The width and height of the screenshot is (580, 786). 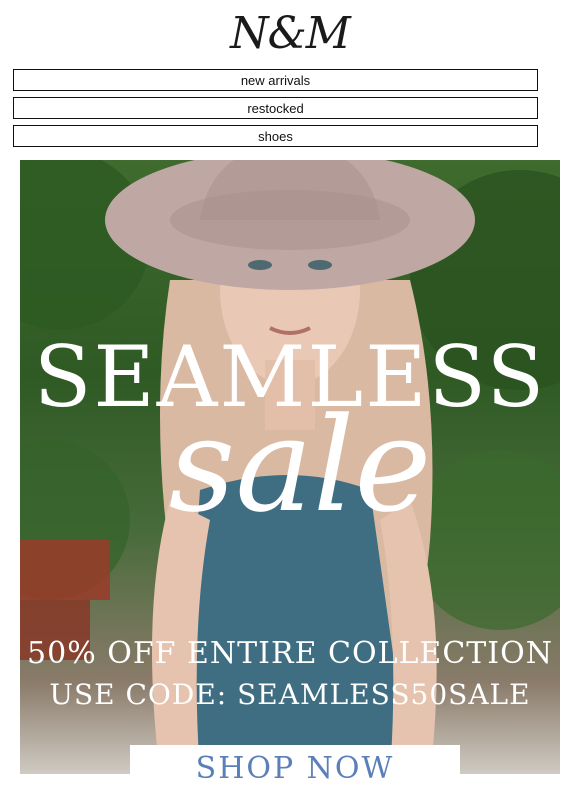 I want to click on promo-code-text: USE CODE: SEAMLESS50SALE, so click(x=290, y=694).